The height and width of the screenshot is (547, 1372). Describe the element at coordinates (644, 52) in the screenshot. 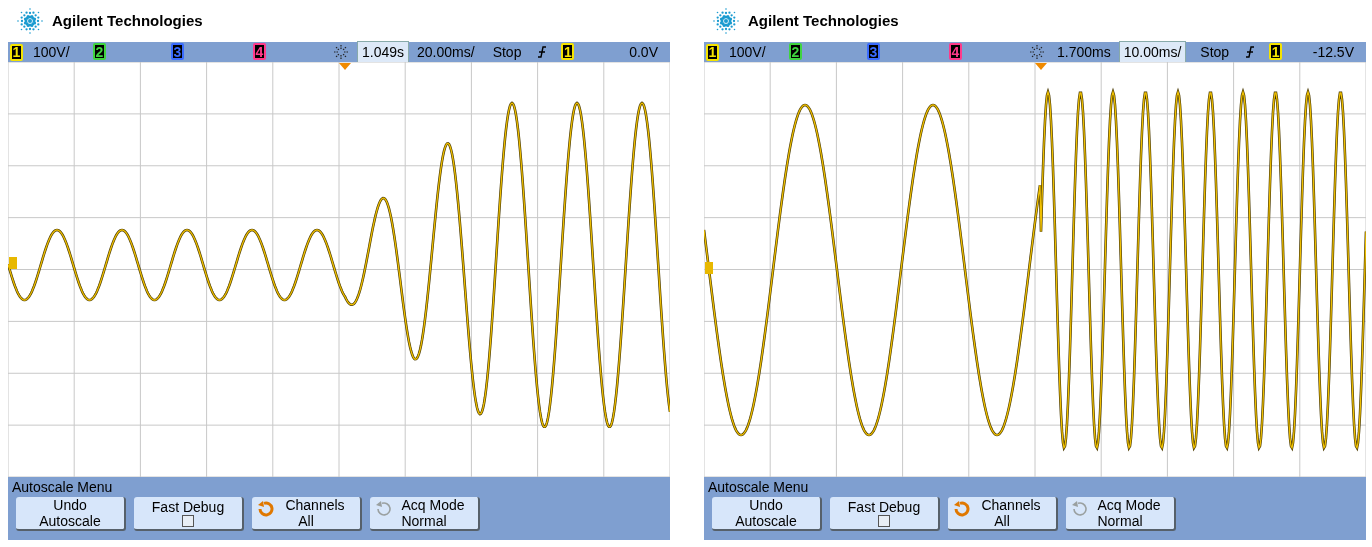

I see `trigger-level: 0.0V` at that location.